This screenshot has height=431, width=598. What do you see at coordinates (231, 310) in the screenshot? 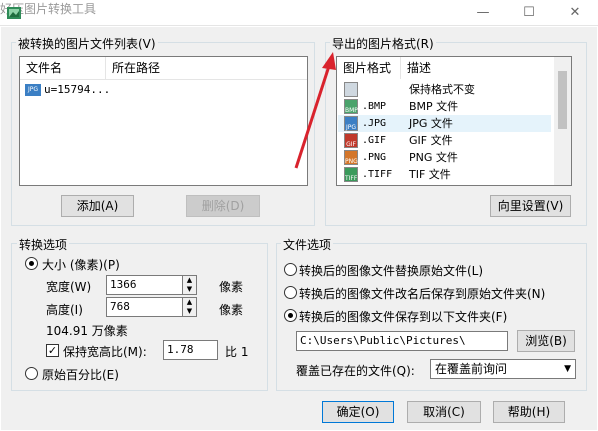
I see `height-unit: 像素` at bounding box center [231, 310].